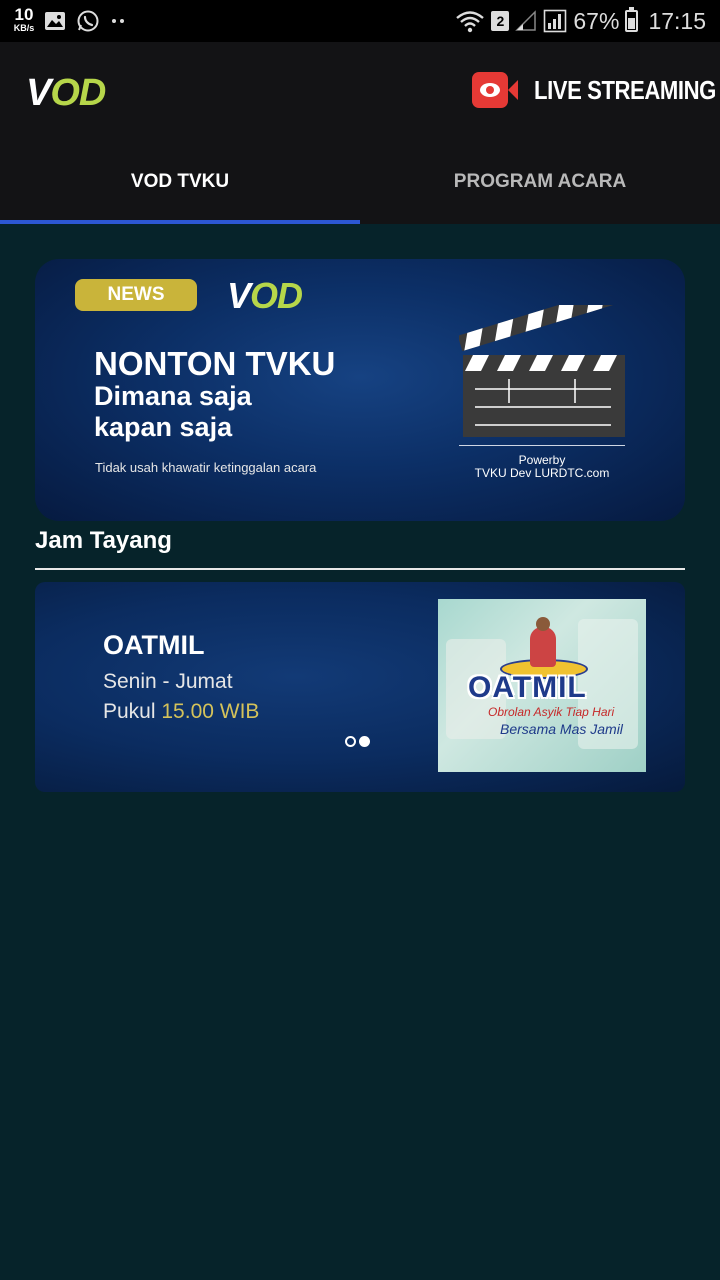  What do you see at coordinates (357, 741) in the screenshot?
I see `carousel-pager` at bounding box center [357, 741].